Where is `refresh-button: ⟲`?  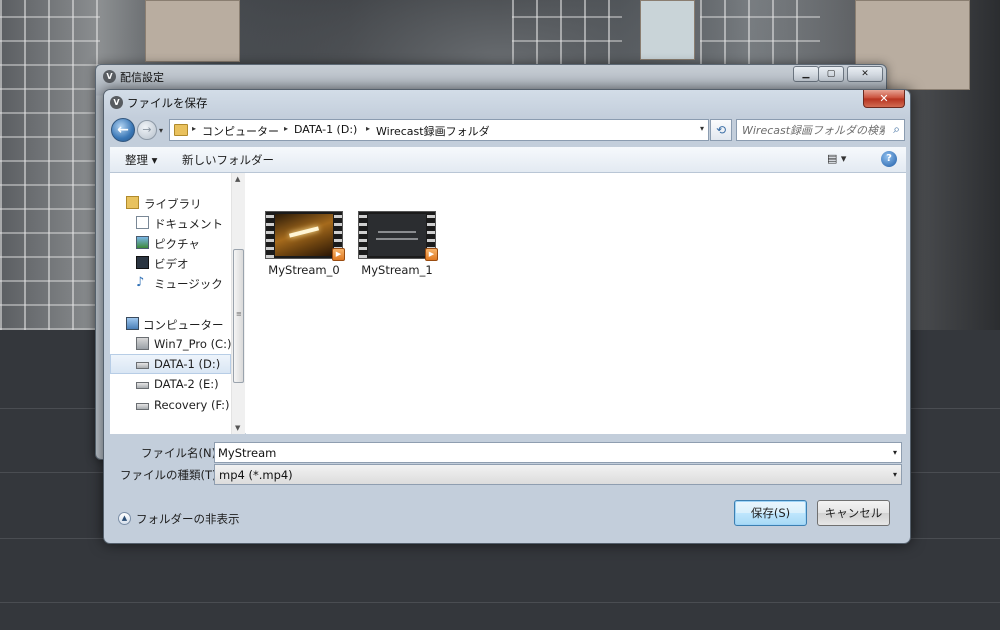
refresh-button: ⟲ is located at coordinates (721, 130).